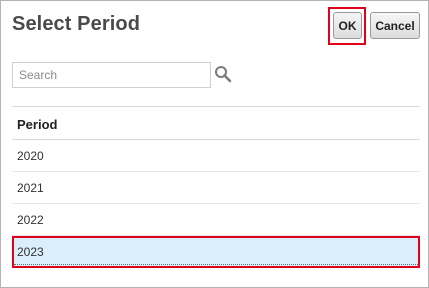  Describe the element at coordinates (76, 24) in the screenshot. I see `dialog-title: Select Period` at that location.